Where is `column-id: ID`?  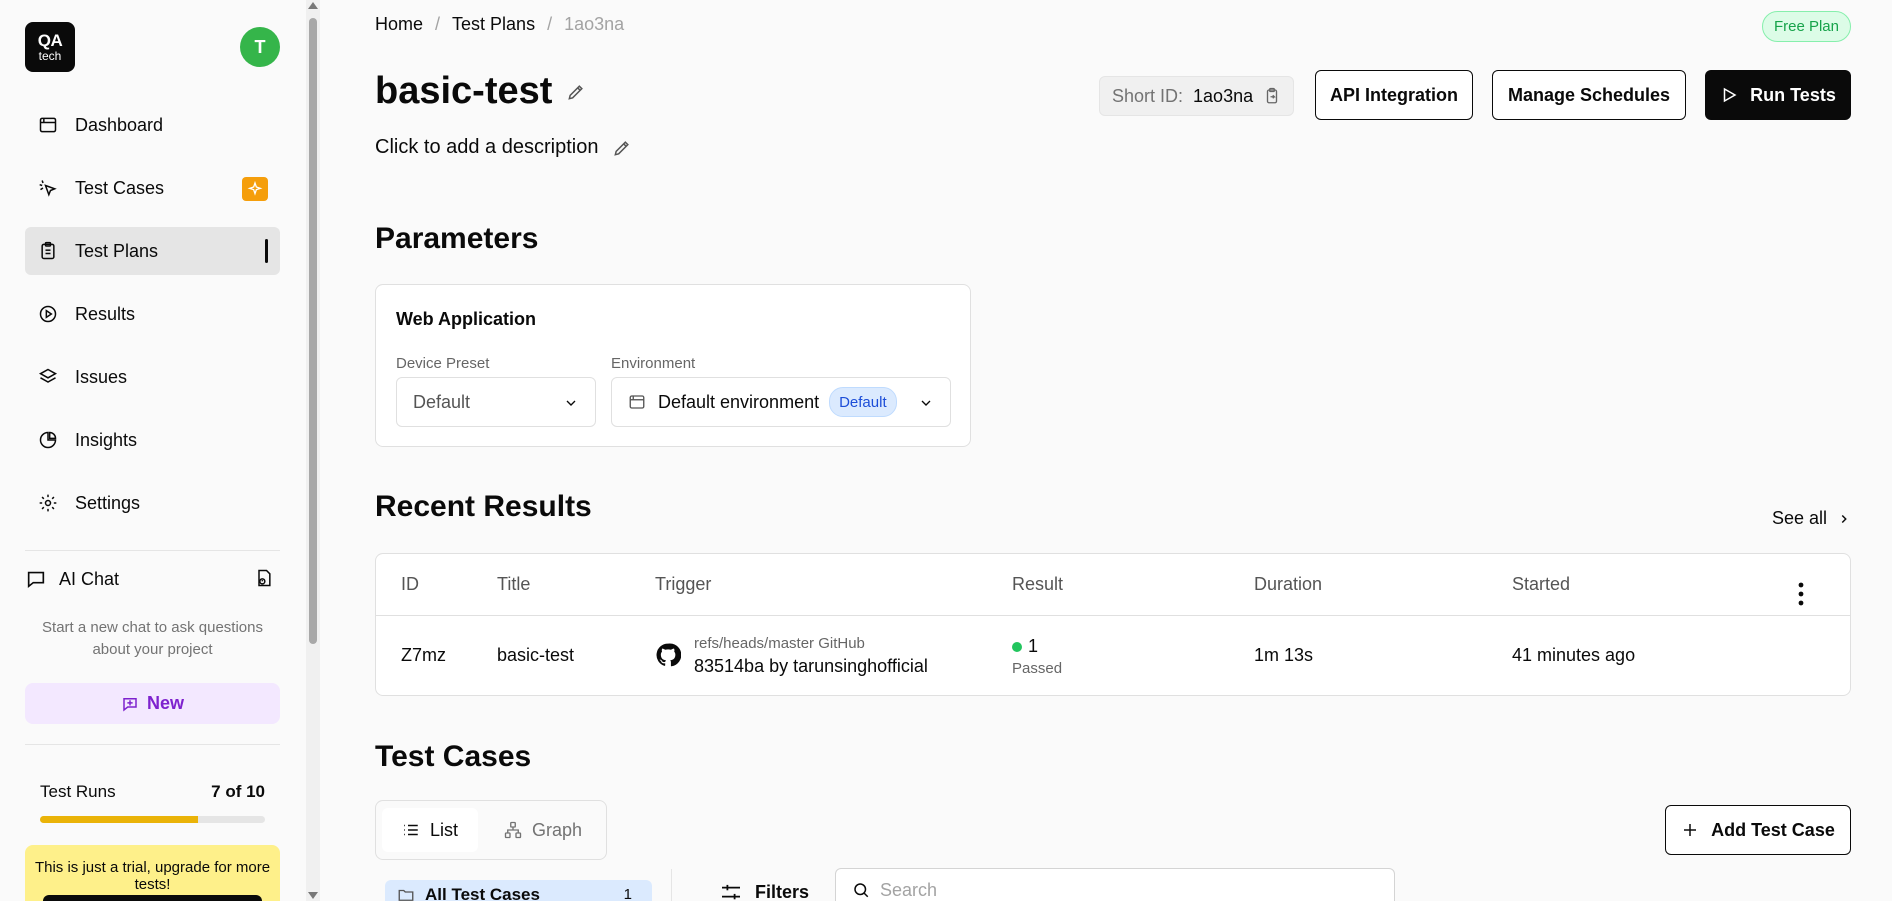
column-id: ID is located at coordinates (410, 584).